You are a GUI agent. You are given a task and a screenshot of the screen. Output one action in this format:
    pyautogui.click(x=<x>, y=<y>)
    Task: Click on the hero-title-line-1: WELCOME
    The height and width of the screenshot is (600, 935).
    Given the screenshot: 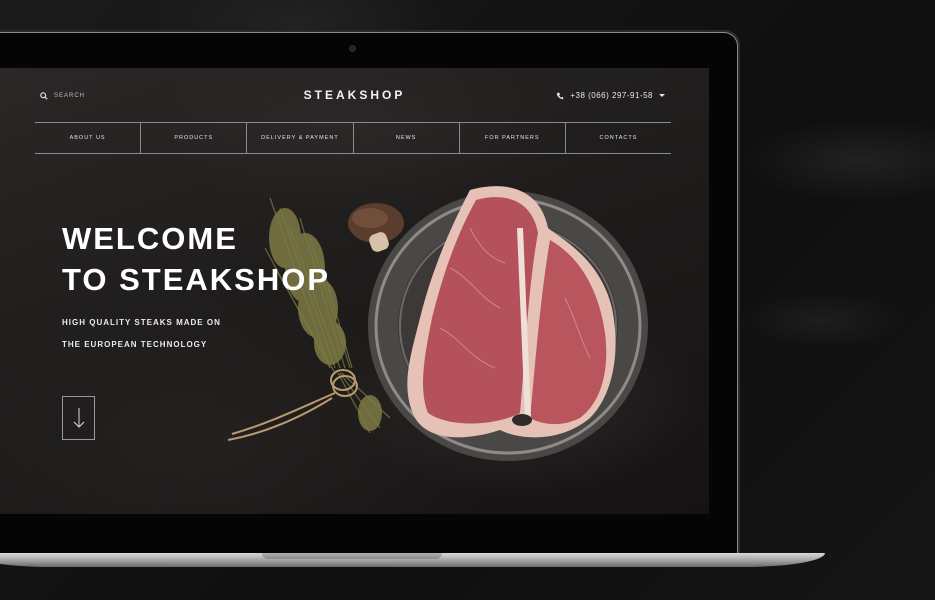 What is the action you would take?
    pyautogui.click(x=150, y=238)
    